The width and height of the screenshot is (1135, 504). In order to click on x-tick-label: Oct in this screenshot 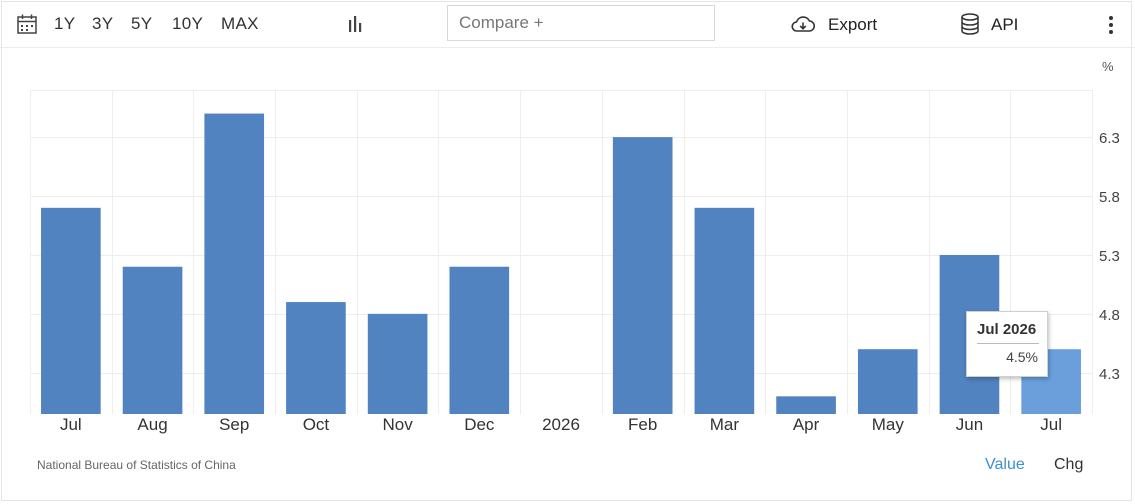, I will do `click(316, 424)`.